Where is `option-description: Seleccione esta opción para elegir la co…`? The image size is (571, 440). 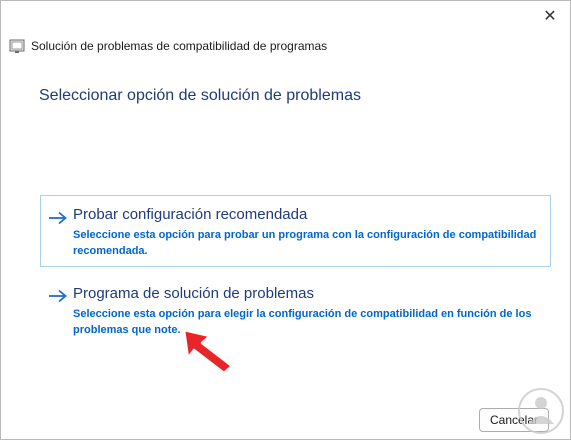 option-description: Seleccione esta opción para elegir la co… is located at coordinates (302, 322).